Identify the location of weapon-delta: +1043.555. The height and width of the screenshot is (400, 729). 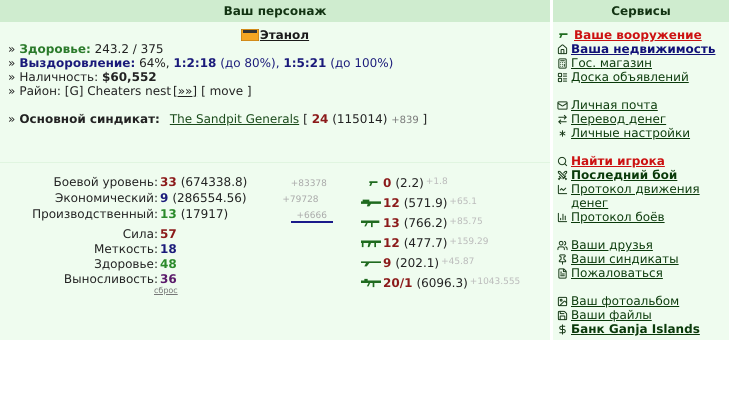
(495, 283).